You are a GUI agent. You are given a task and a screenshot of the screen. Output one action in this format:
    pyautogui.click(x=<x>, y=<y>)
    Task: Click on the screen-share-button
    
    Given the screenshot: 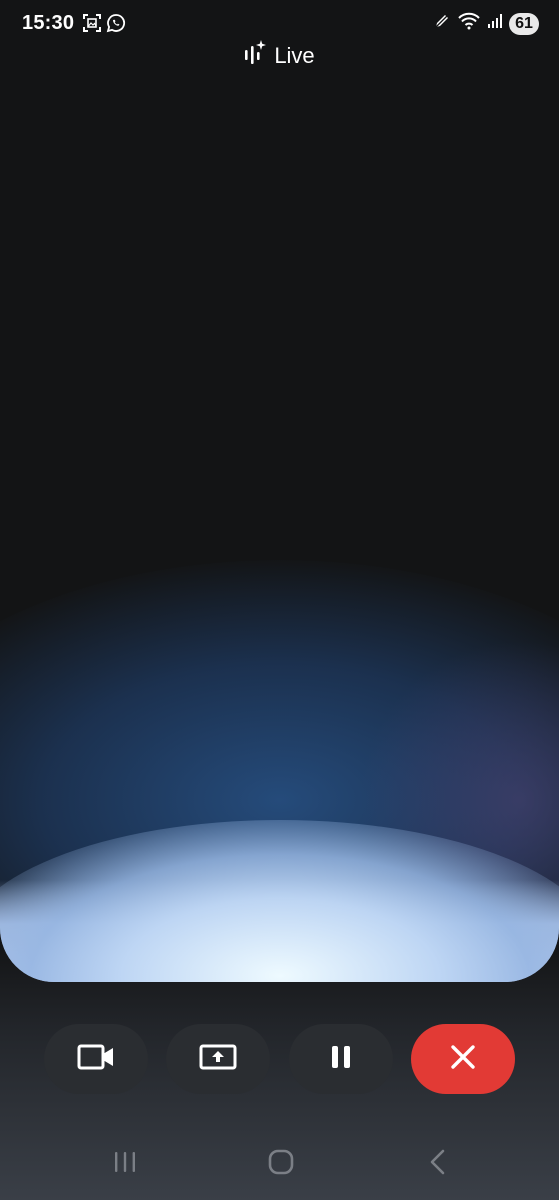 What is the action you would take?
    pyautogui.click(x=218, y=1059)
    